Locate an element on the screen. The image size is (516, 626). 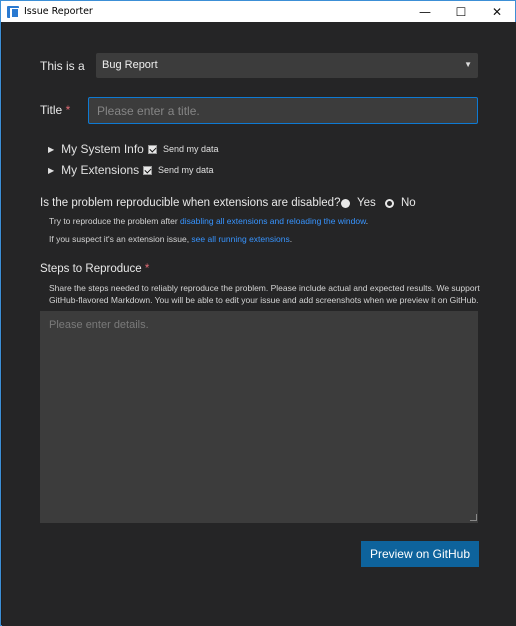
window-controls: — ☐ ✕ is located at coordinates (461, 11).